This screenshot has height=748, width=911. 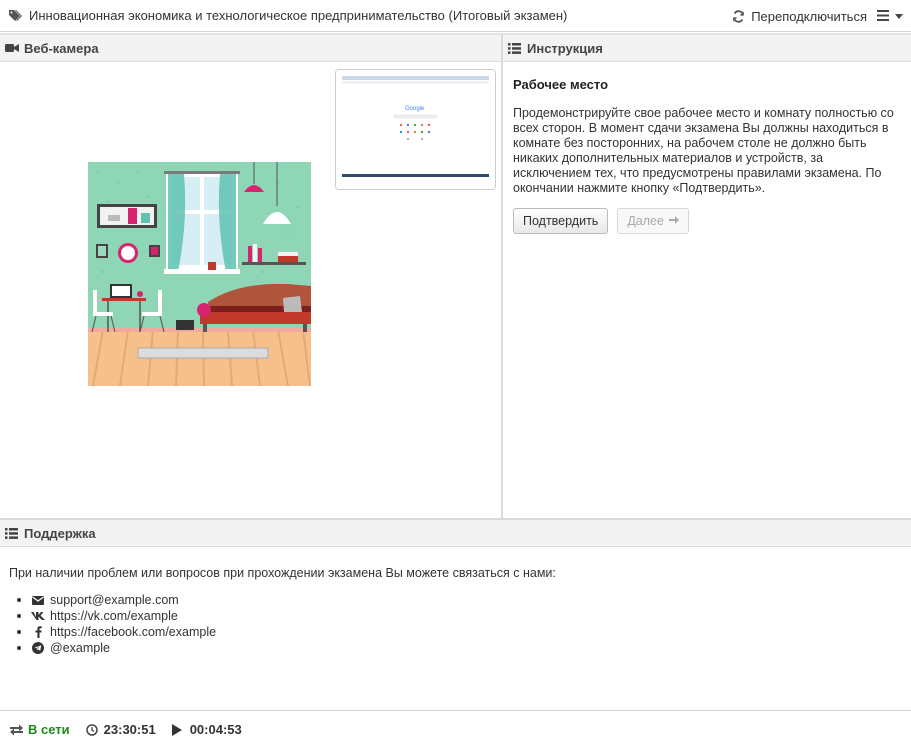 I want to click on support-panel-header: Поддержка, so click(x=455, y=533).